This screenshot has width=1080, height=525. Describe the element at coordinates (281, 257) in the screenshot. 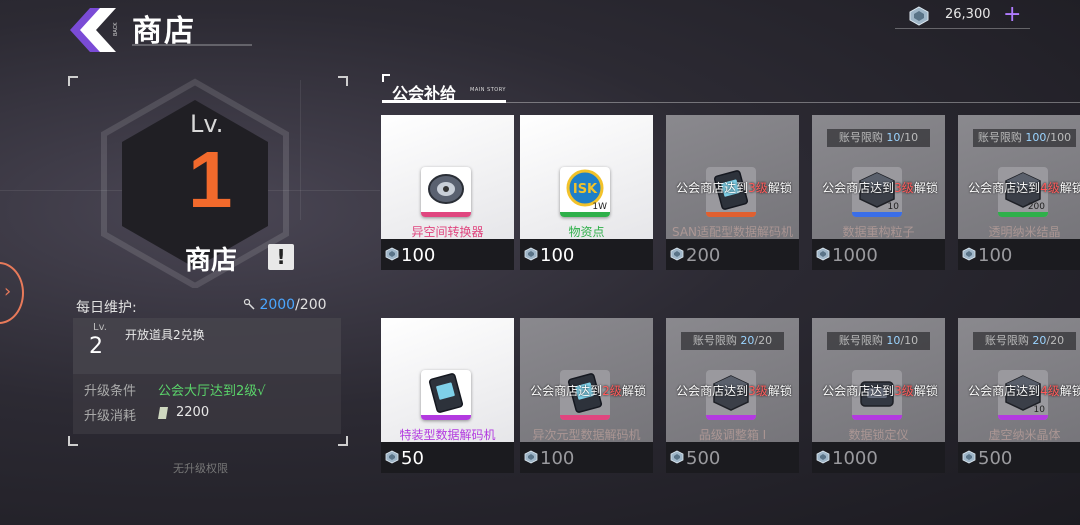

I see `info-button: !` at that location.